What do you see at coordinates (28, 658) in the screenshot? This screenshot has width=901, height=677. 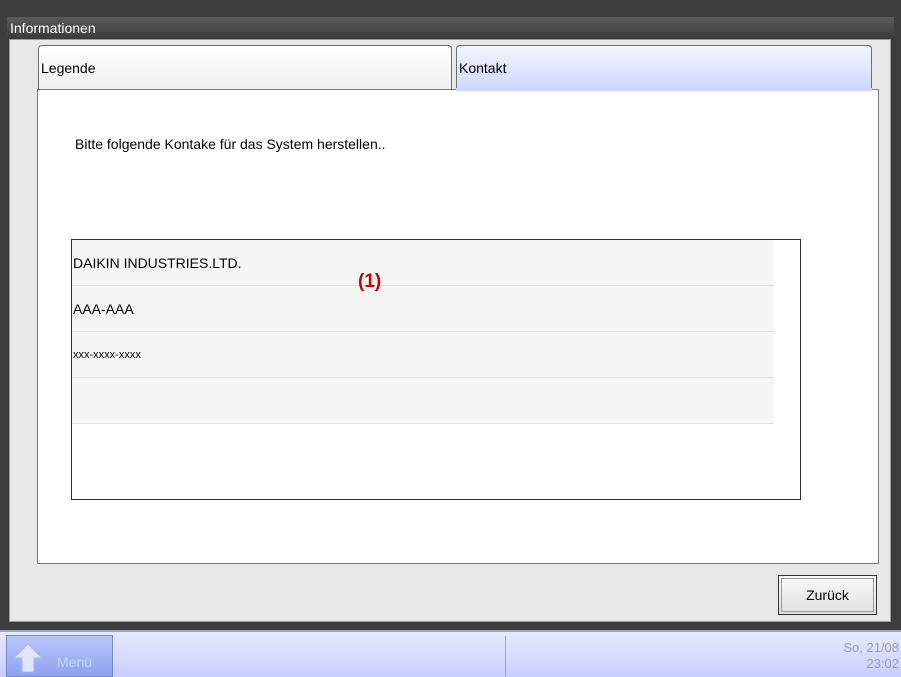 I see `arrow-up-icon` at bounding box center [28, 658].